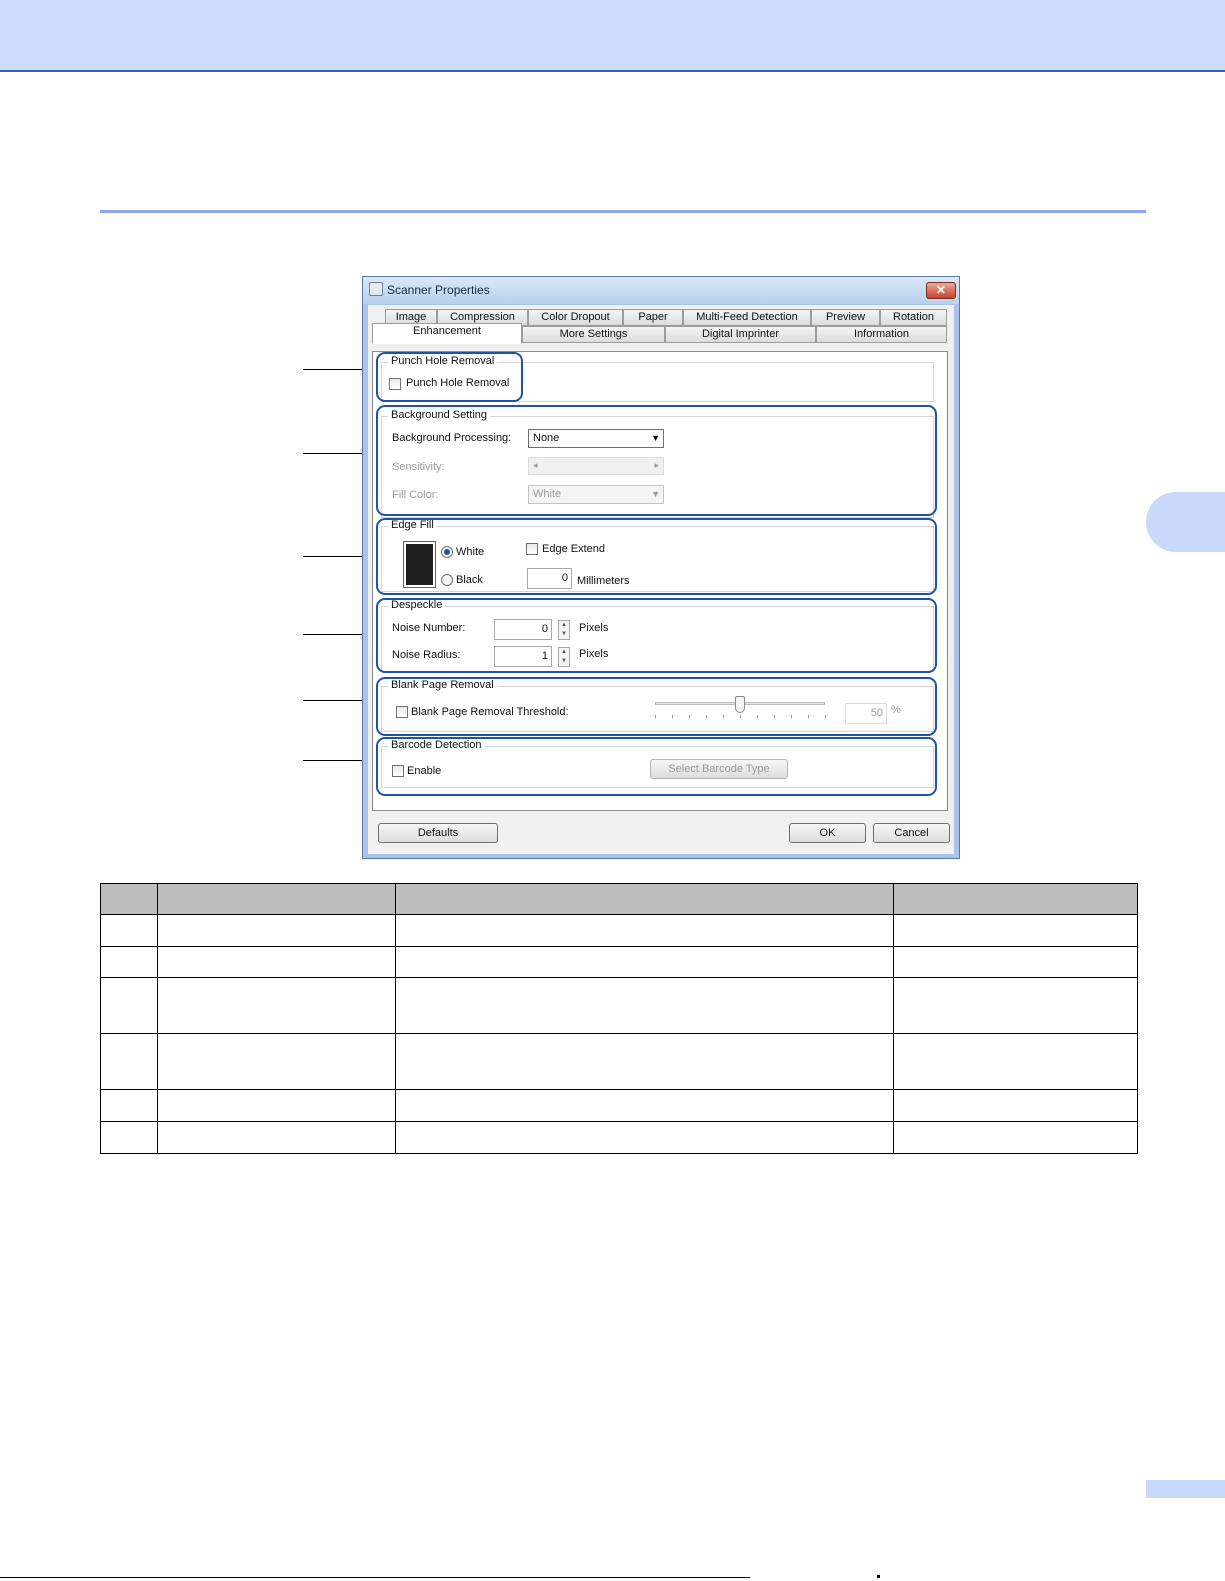 The image size is (1225, 1581). I want to click on tab-paper: Paper, so click(653, 317).